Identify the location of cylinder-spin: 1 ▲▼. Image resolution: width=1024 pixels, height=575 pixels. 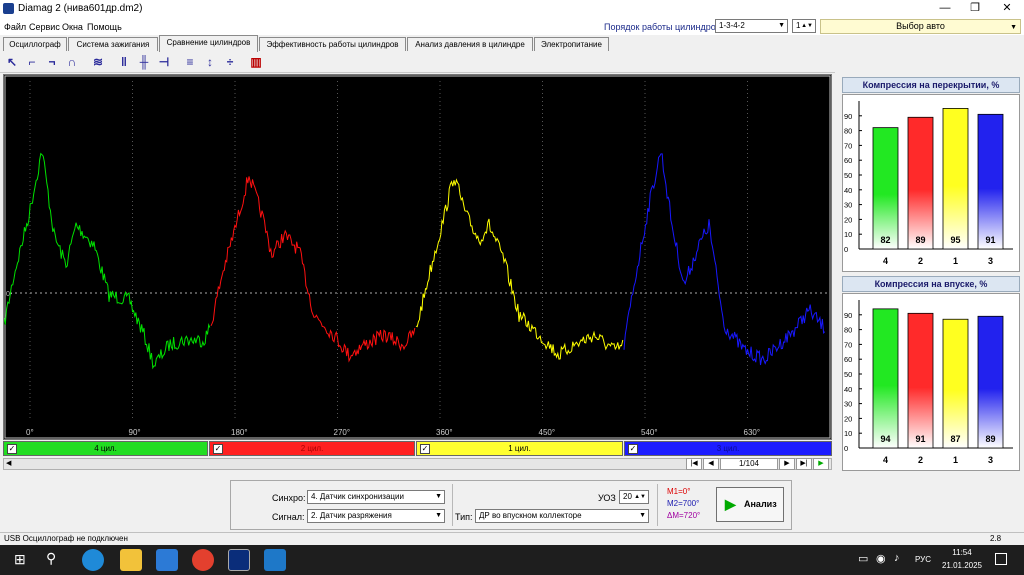
(804, 26).